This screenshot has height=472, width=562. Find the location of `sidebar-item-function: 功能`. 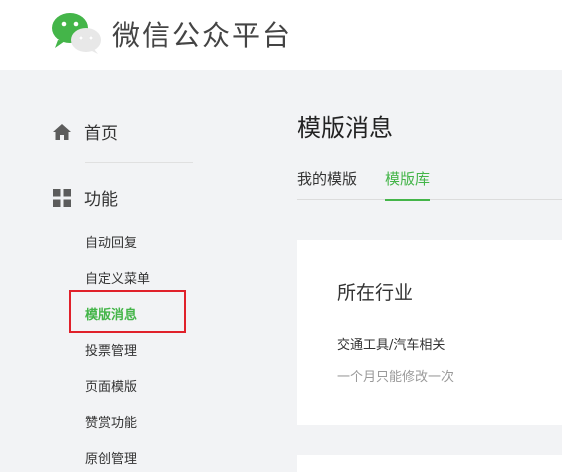

sidebar-item-function: 功能 is located at coordinates (85, 197).